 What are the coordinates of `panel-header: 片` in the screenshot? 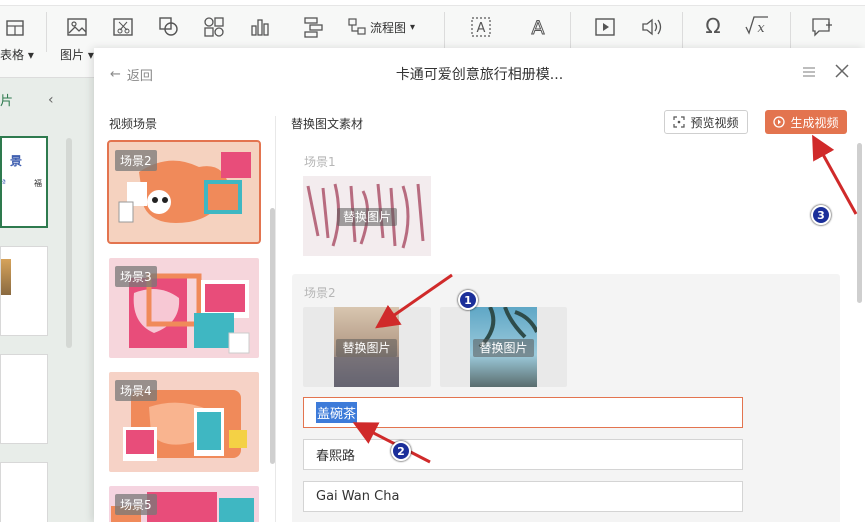 It's located at (7, 101).